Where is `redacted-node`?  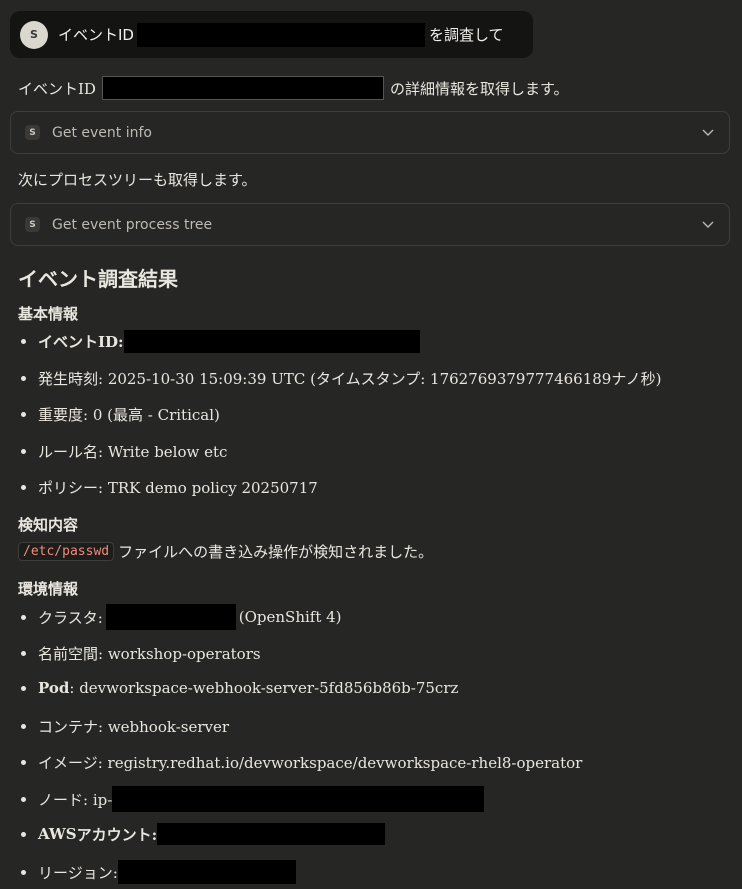
redacted-node is located at coordinates (298, 799).